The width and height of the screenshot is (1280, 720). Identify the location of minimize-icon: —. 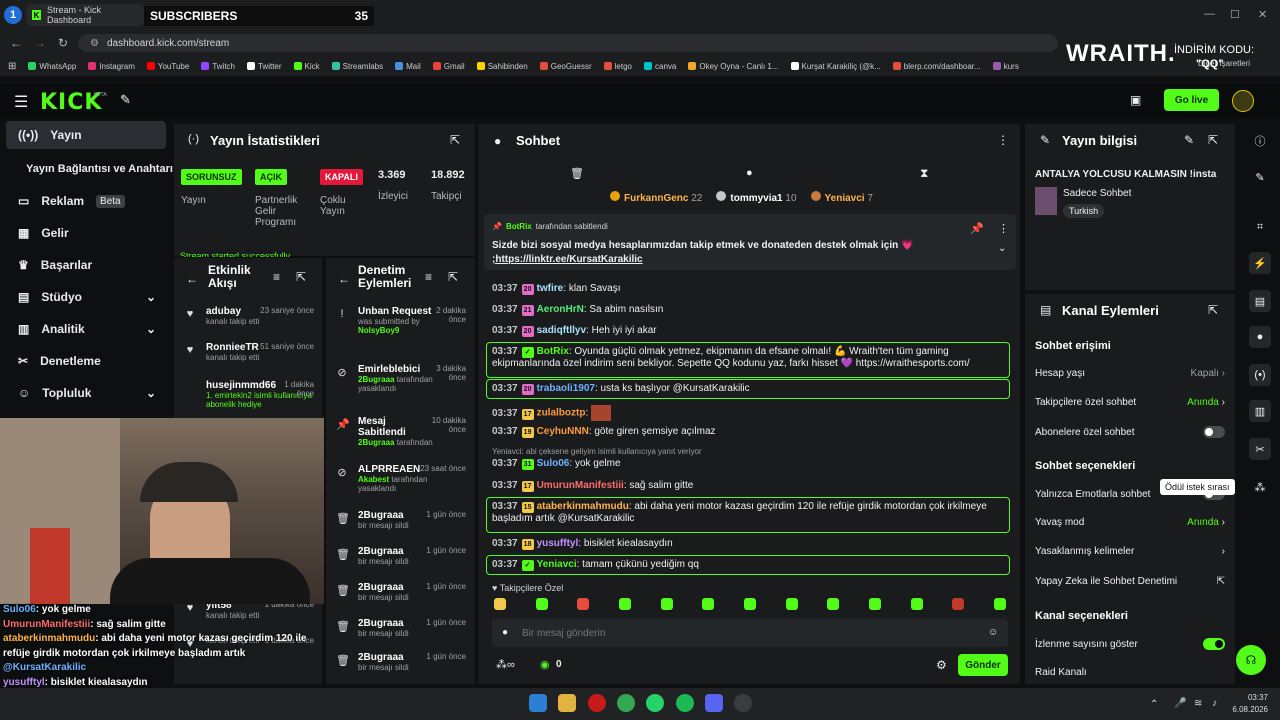
(1209, 14).